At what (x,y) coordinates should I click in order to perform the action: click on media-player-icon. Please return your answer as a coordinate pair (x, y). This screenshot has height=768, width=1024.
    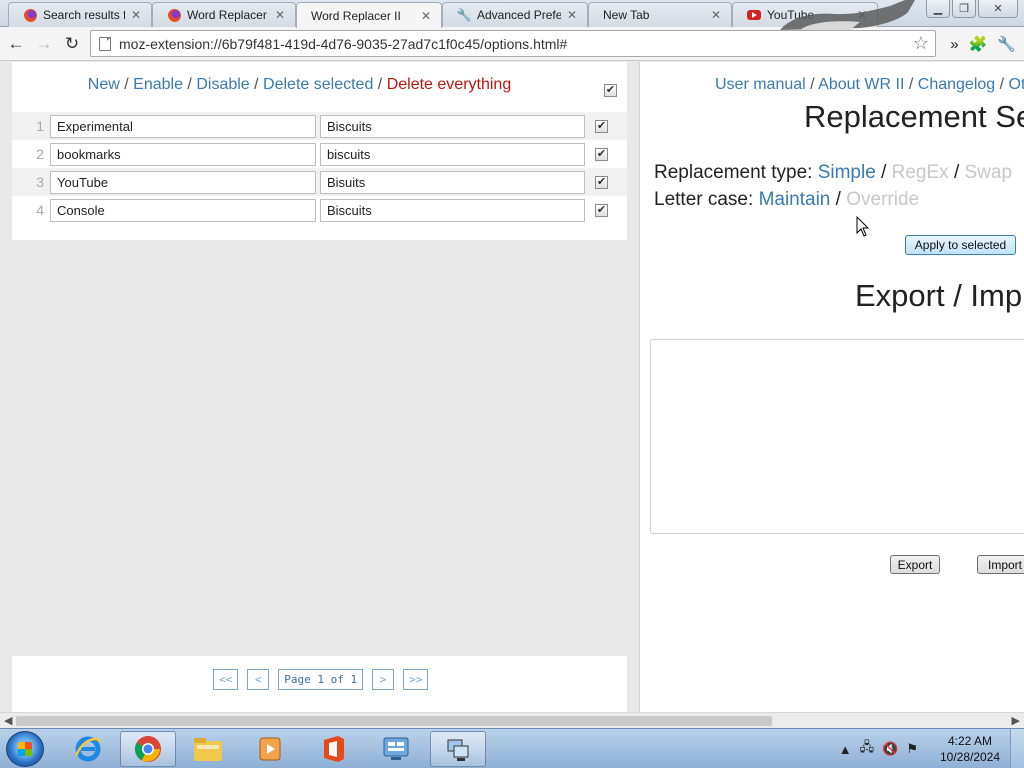
    Looking at the image, I should click on (270, 749).